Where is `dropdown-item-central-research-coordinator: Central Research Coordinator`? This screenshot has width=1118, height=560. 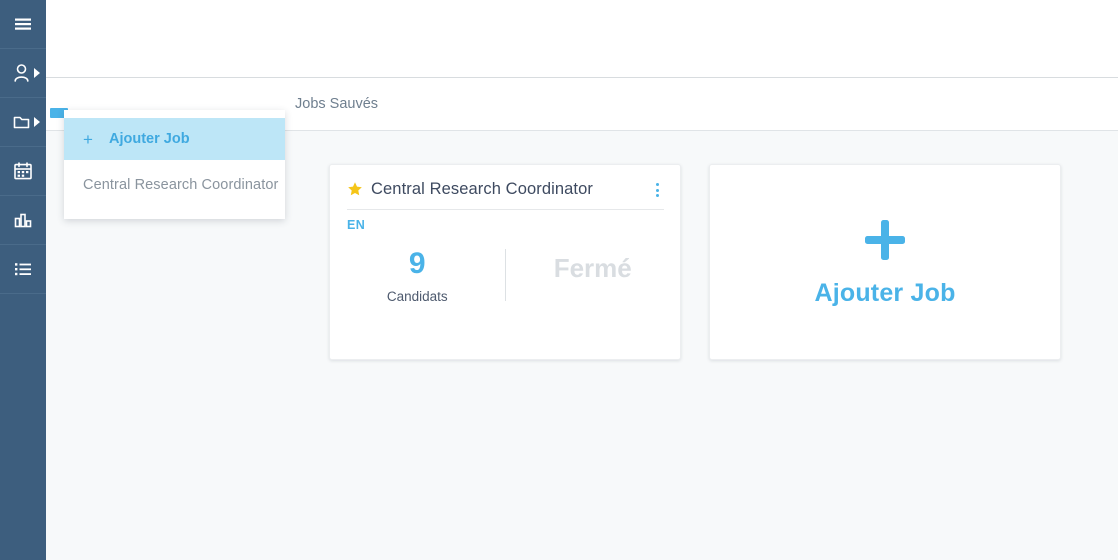 dropdown-item-central-research-coordinator: Central Research Coordinator is located at coordinates (174, 185).